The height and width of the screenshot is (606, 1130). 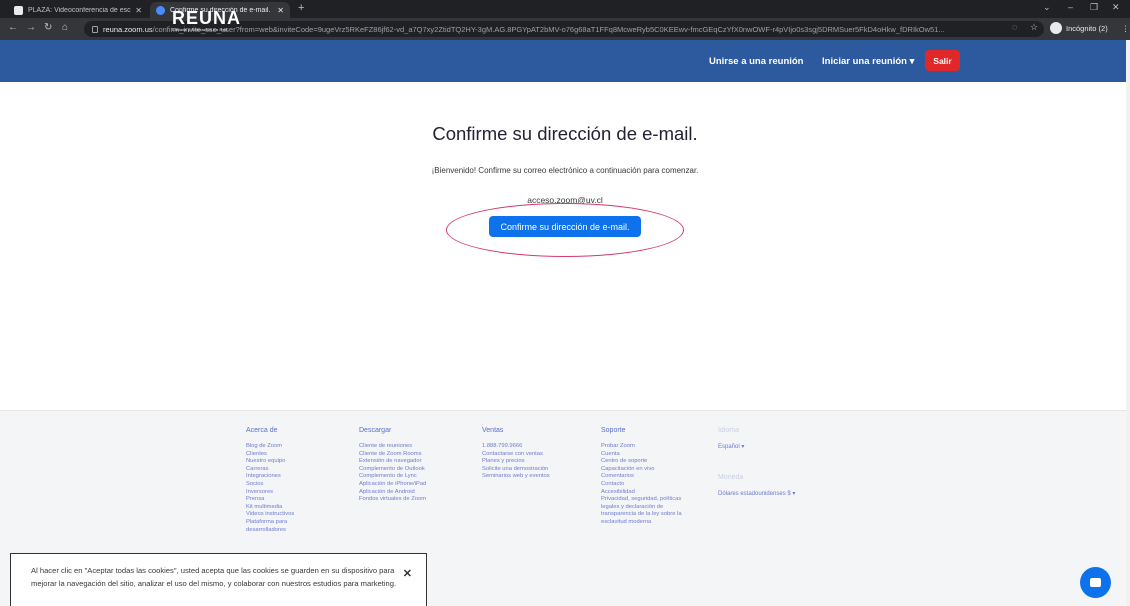 What do you see at coordinates (270, 508) in the screenshot?
I see `footer-link: Kit multimedia` at bounding box center [270, 508].